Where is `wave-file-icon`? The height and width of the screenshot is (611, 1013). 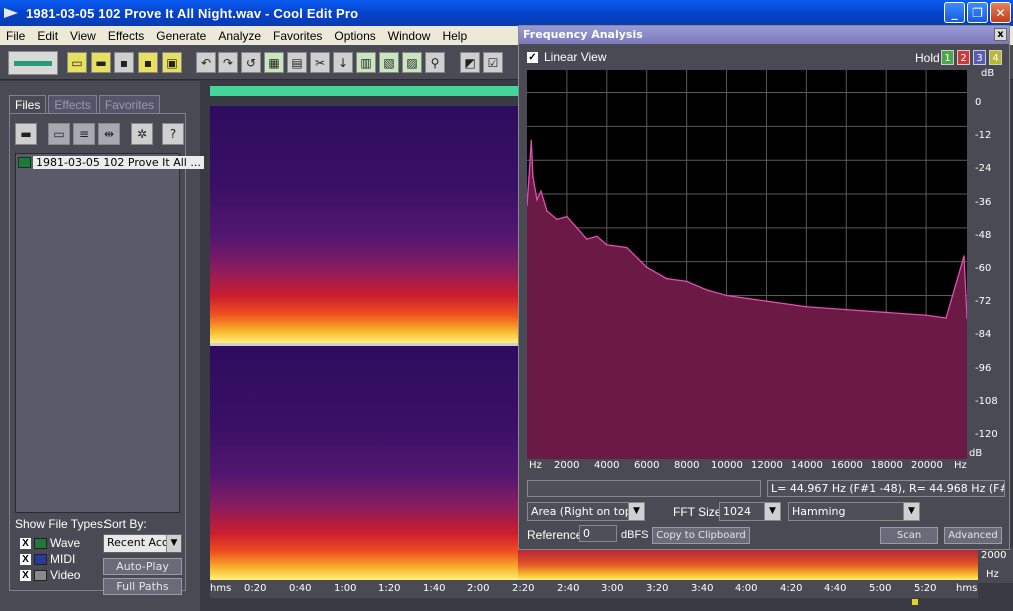 wave-file-icon is located at coordinates (24, 162).